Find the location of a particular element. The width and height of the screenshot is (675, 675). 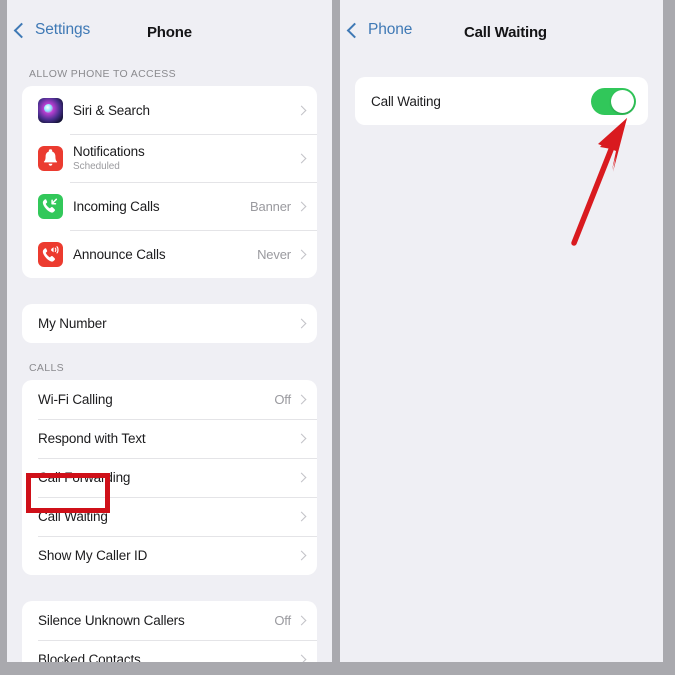

back-to-phone-button: Phone is located at coordinates (379, 30).